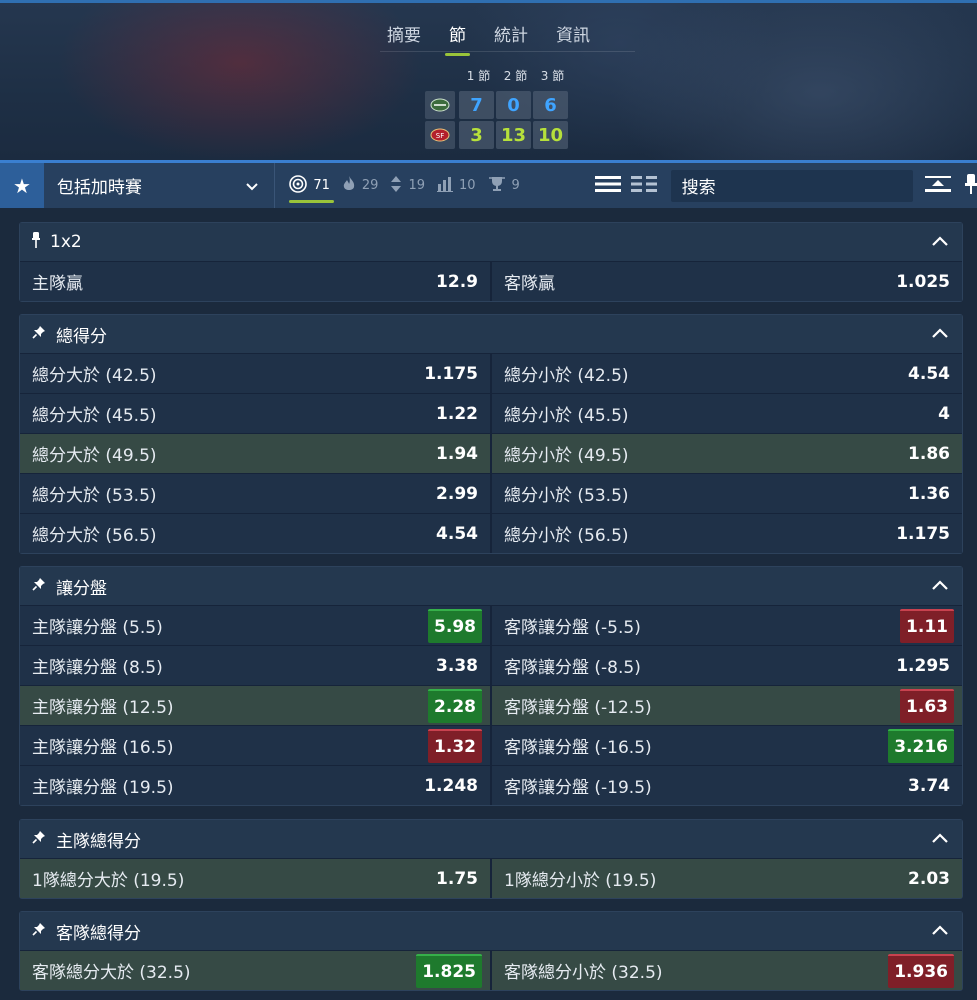 This screenshot has width=977, height=1000. What do you see at coordinates (552, 76) in the screenshot?
I see `period-header: 3 節` at bounding box center [552, 76].